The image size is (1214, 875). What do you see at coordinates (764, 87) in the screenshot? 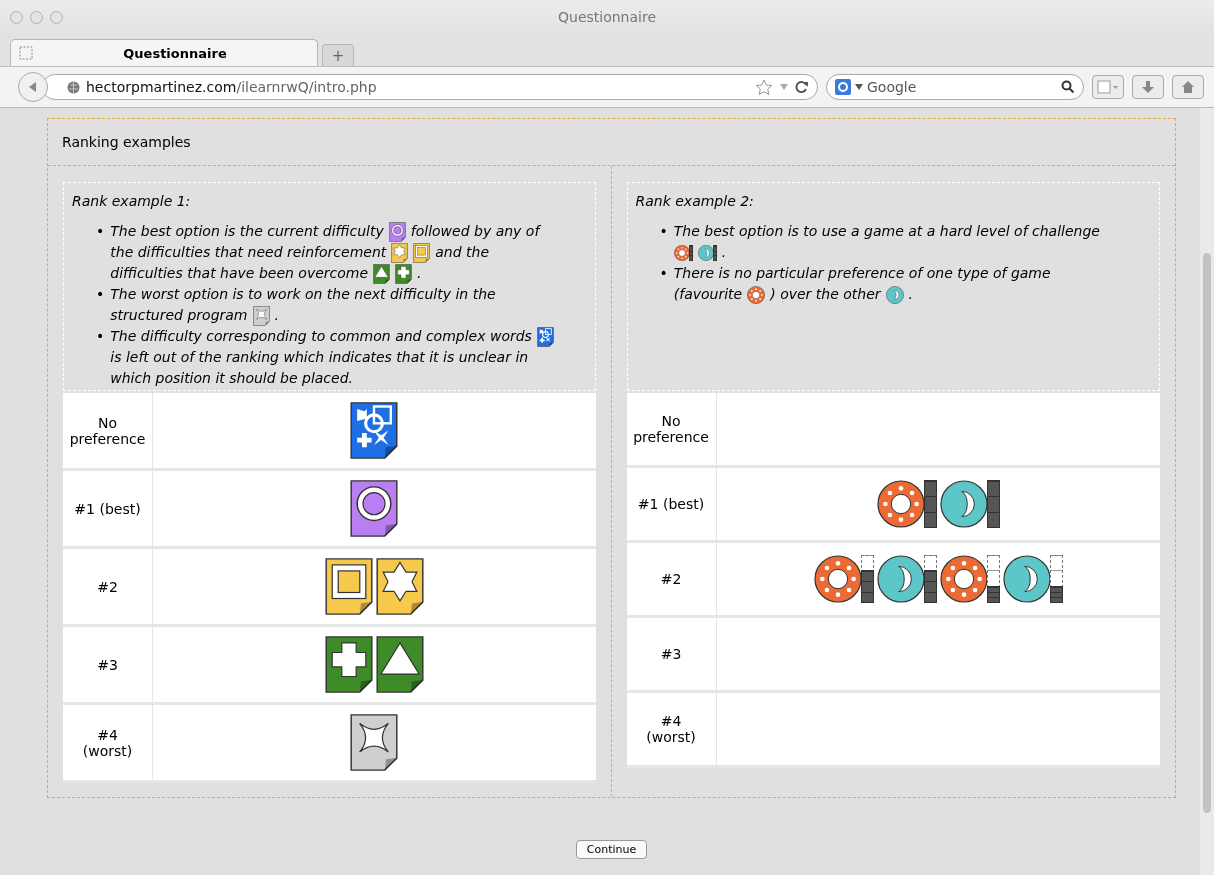
I see `star-icon` at bounding box center [764, 87].